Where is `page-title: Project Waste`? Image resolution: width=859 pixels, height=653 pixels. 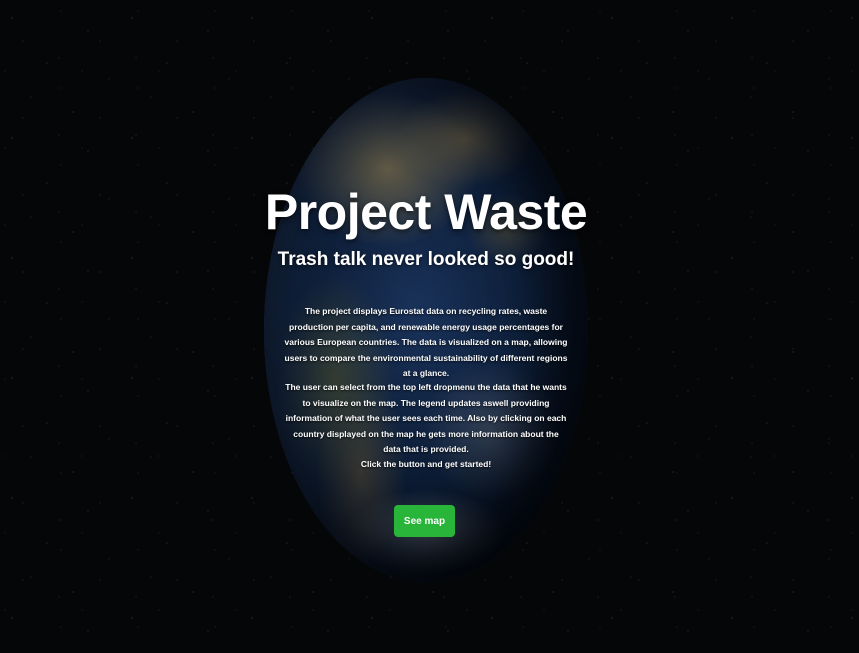
page-title: Project Waste is located at coordinates (426, 212).